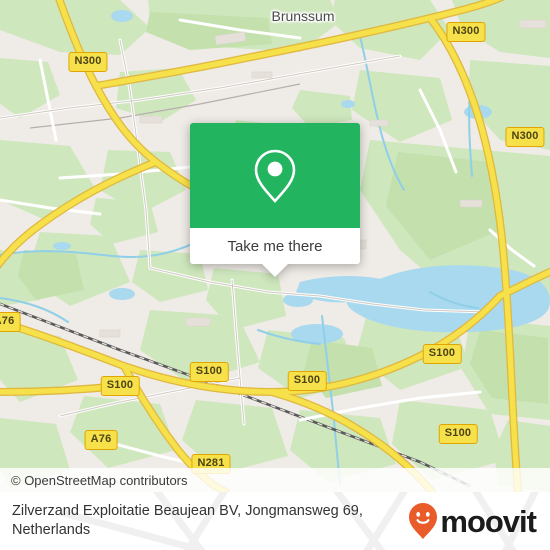 The image size is (550, 550). I want to click on map-attribution-bar: © OpenStreetMap contributors, so click(275, 480).